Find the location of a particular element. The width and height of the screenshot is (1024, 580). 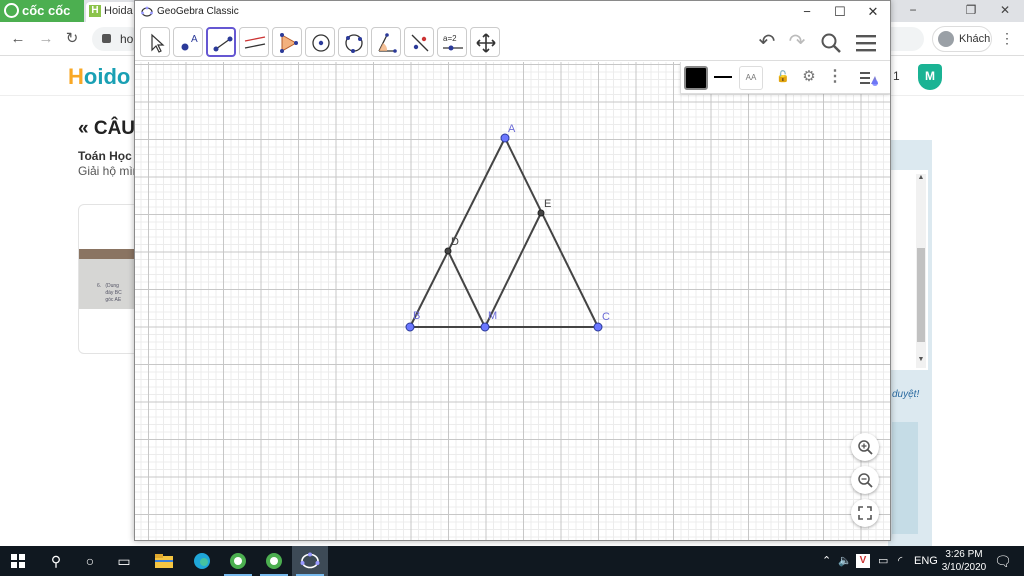

main-menu-icon is located at coordinates (866, 43).